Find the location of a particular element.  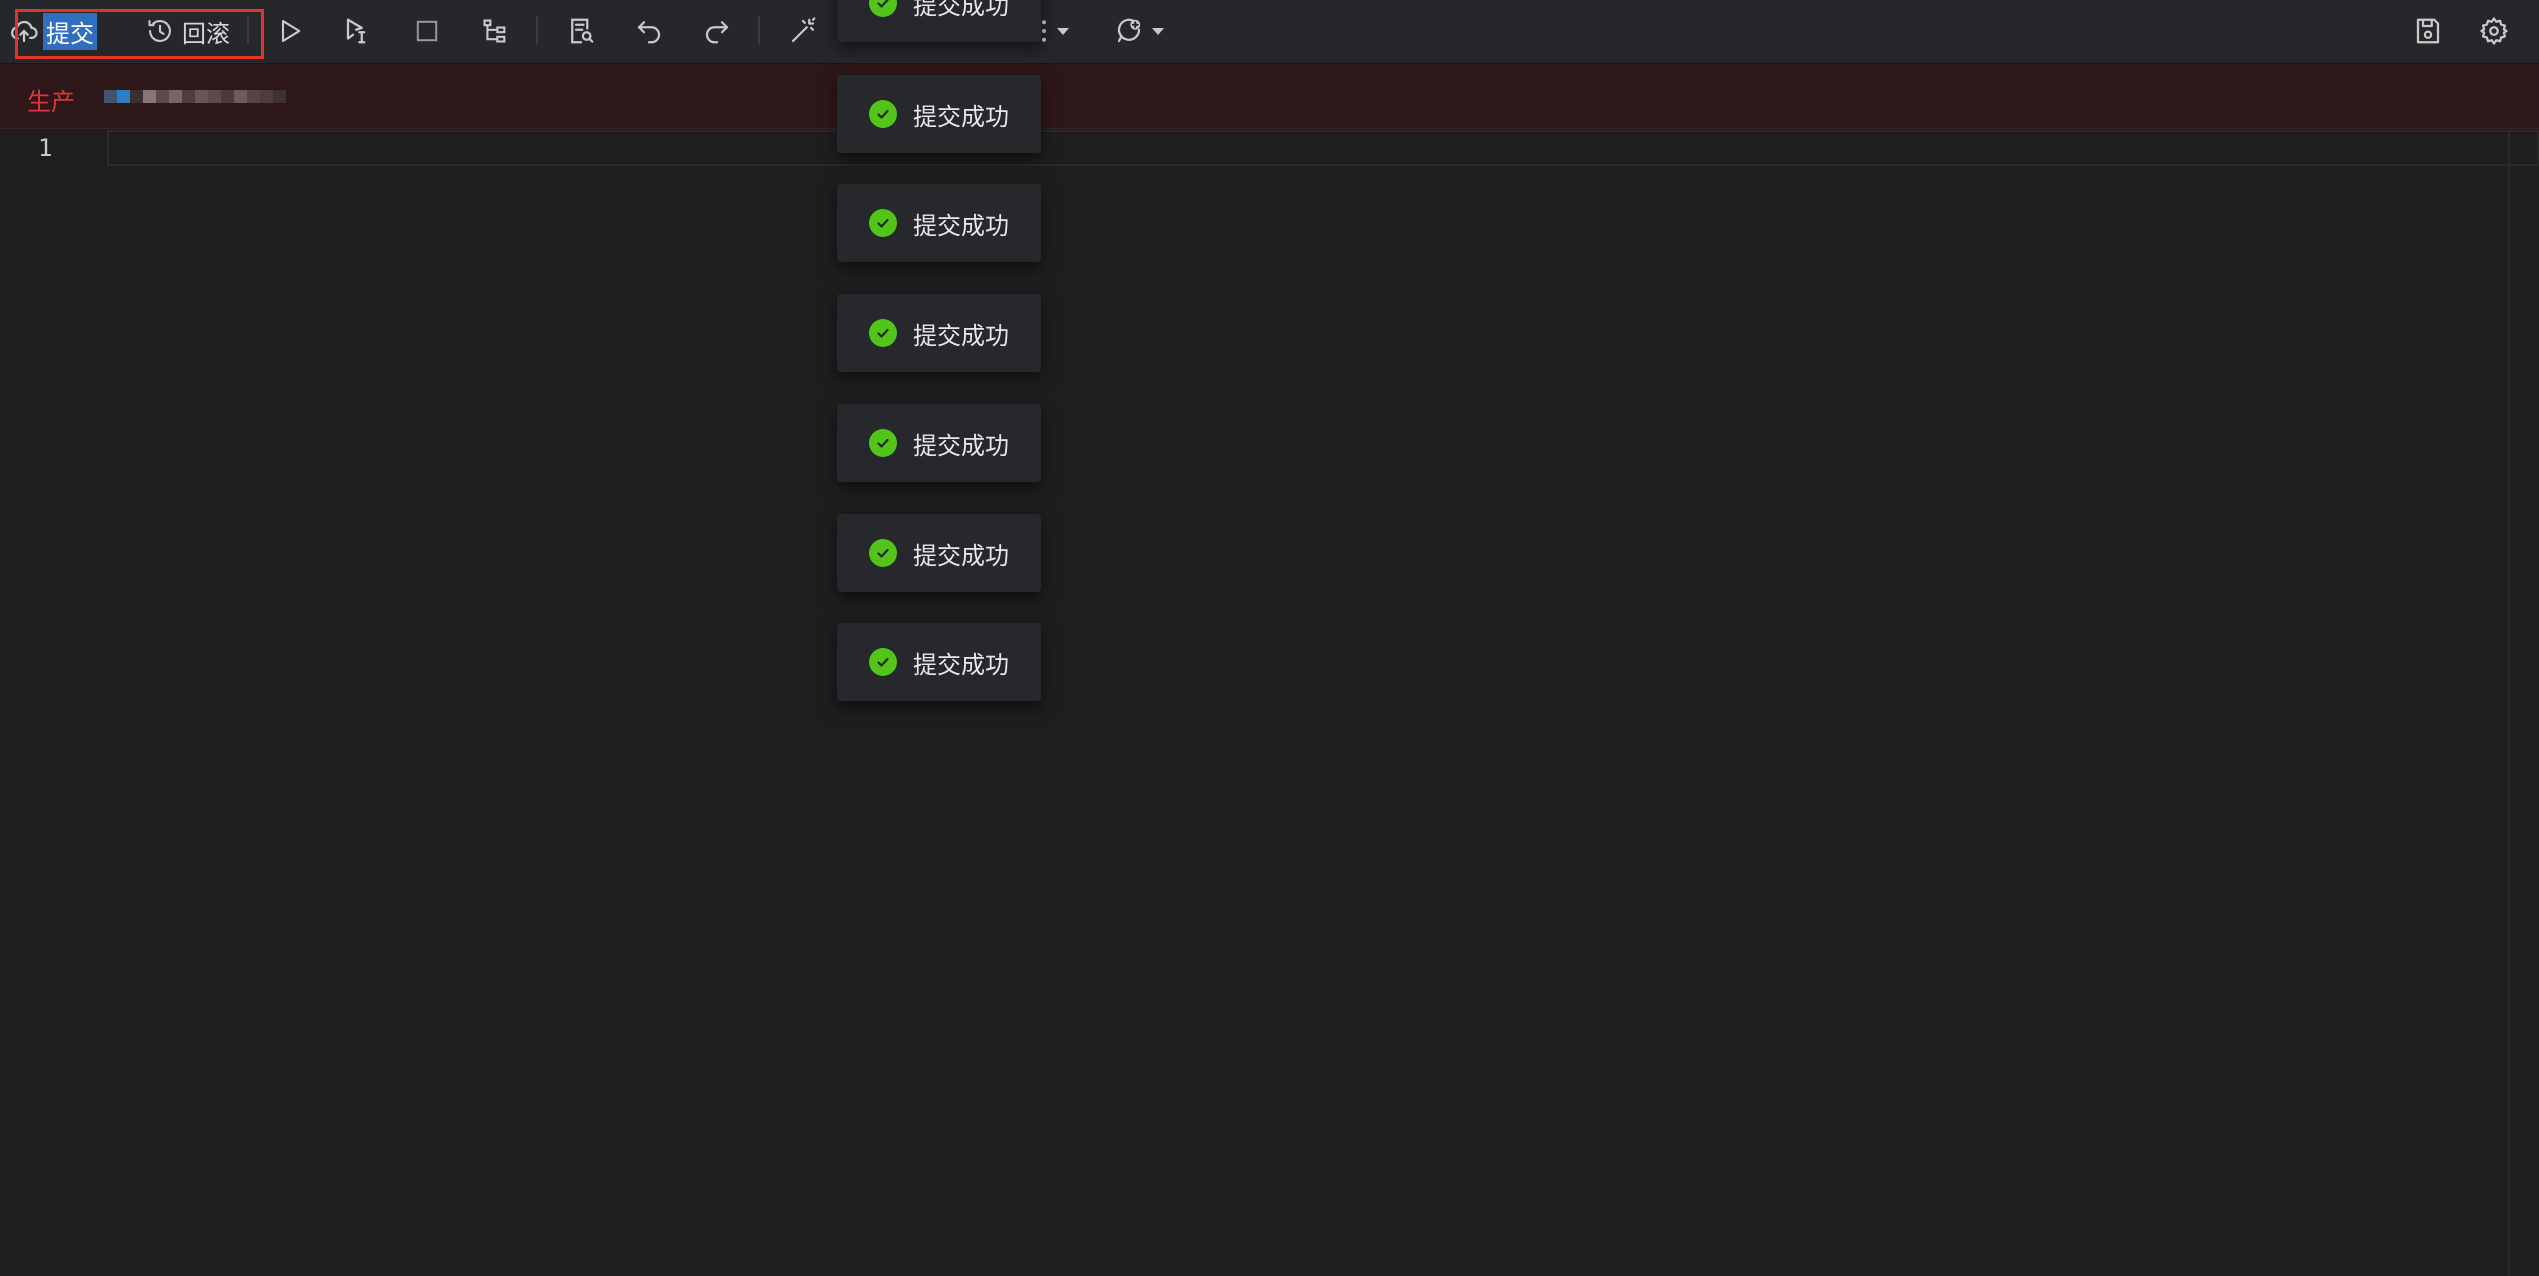

format-button is located at coordinates (803, 31).